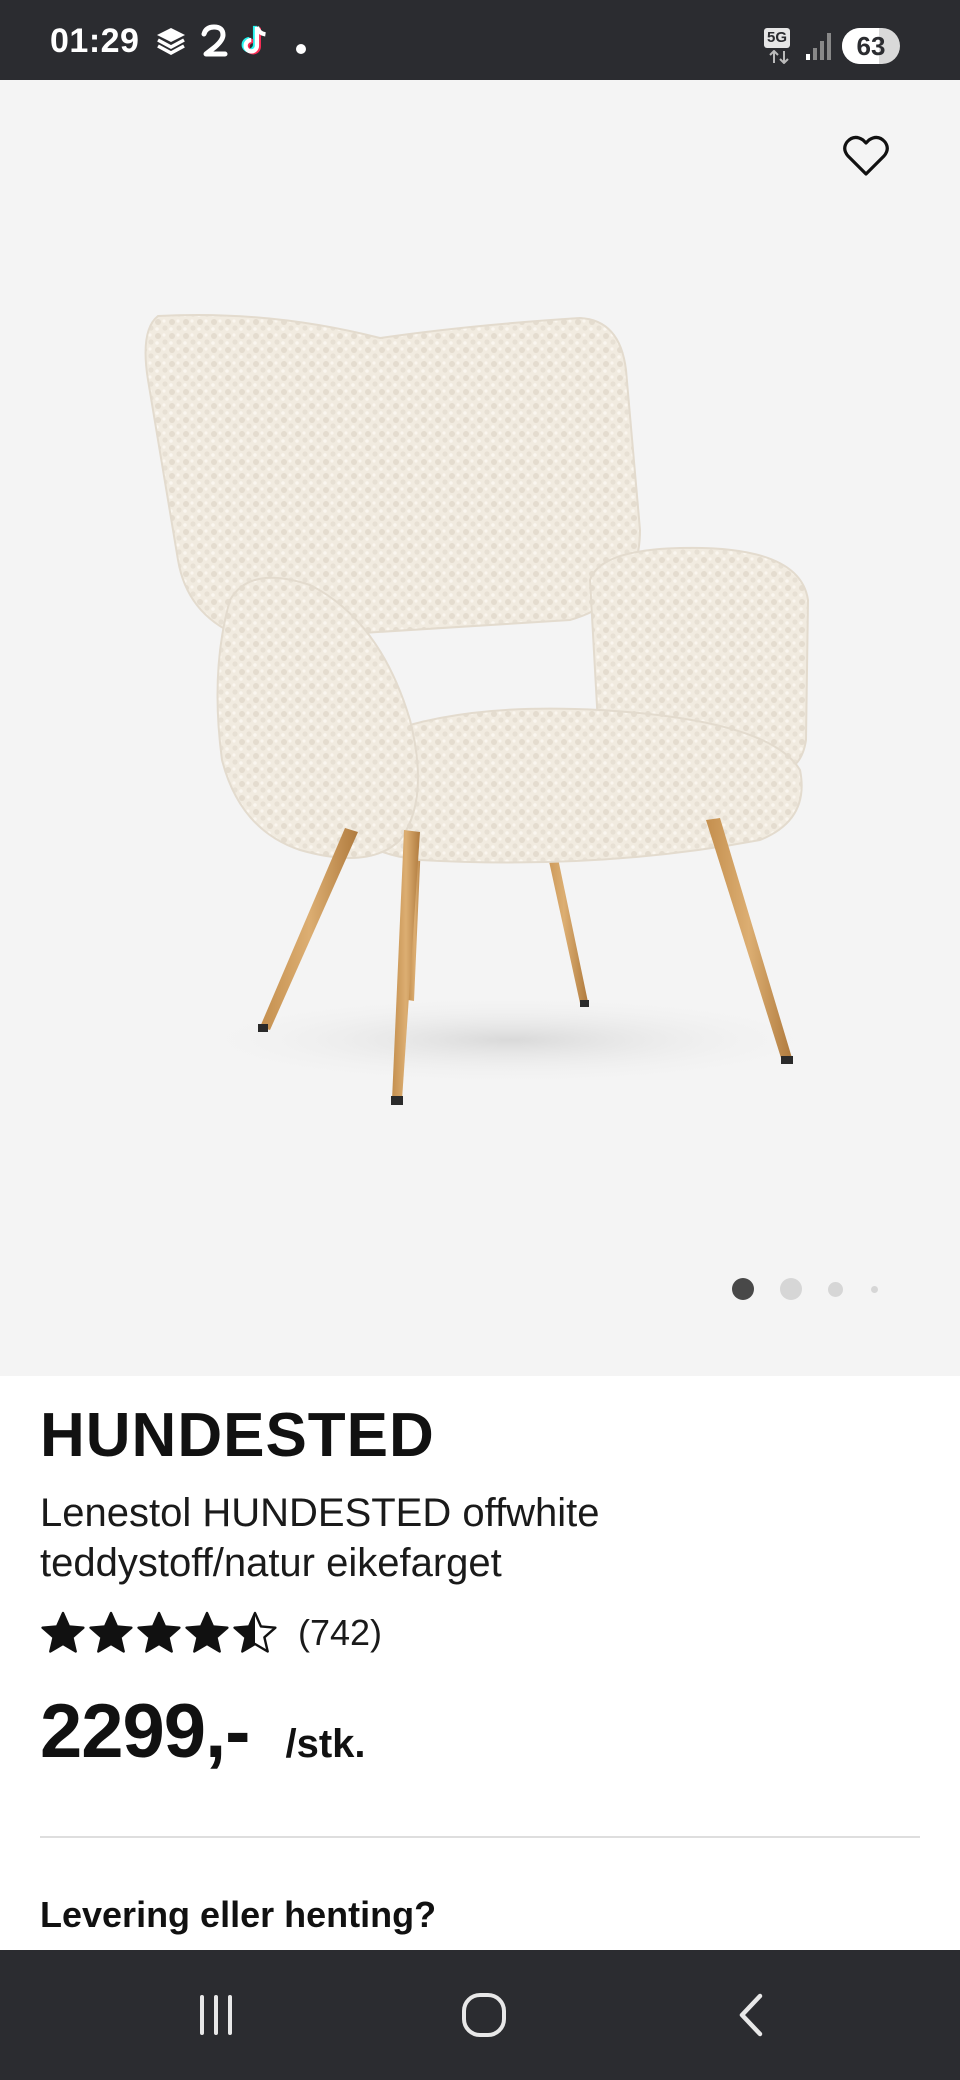 Image resolution: width=960 pixels, height=2080 pixels. What do you see at coordinates (325, 1744) in the screenshot?
I see `price-unit: /stk.` at bounding box center [325, 1744].